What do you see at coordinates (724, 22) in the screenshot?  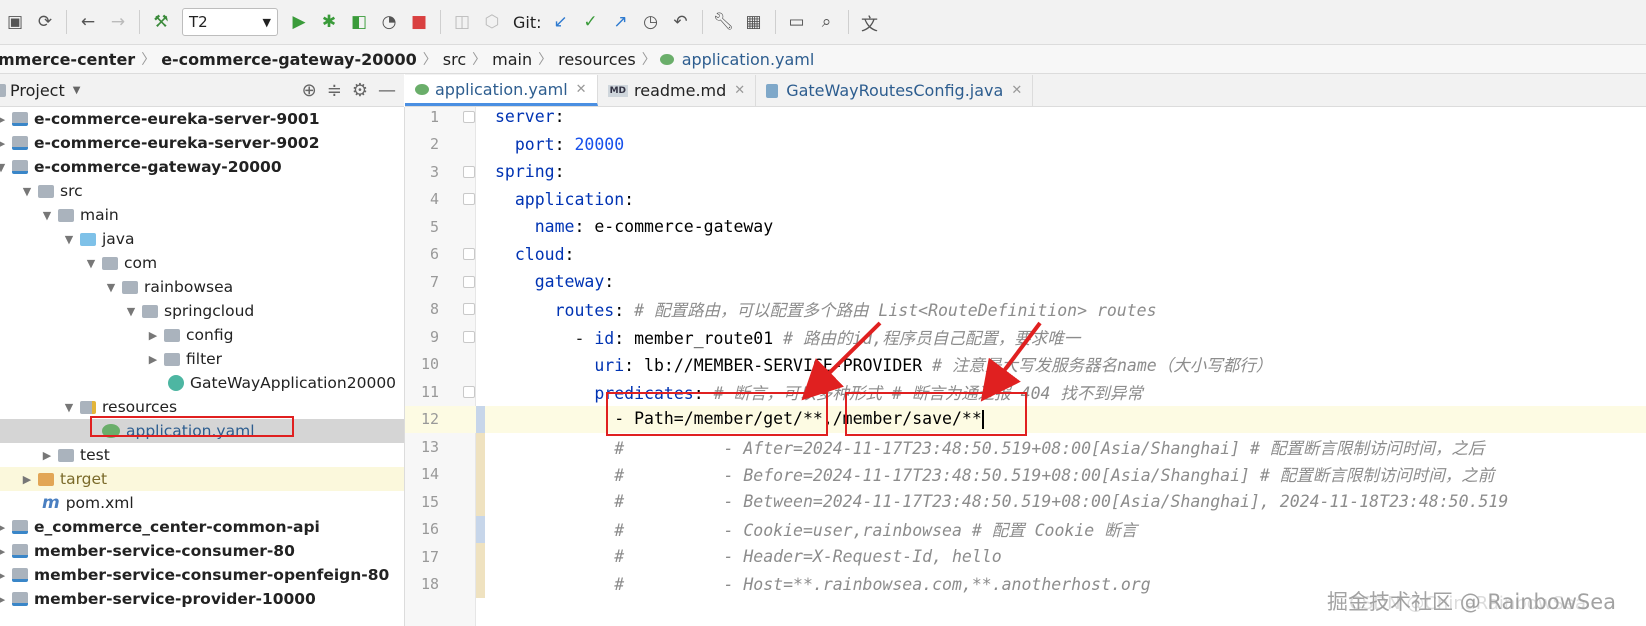 I see `settings-wrench-icon: 🔧︎` at bounding box center [724, 22].